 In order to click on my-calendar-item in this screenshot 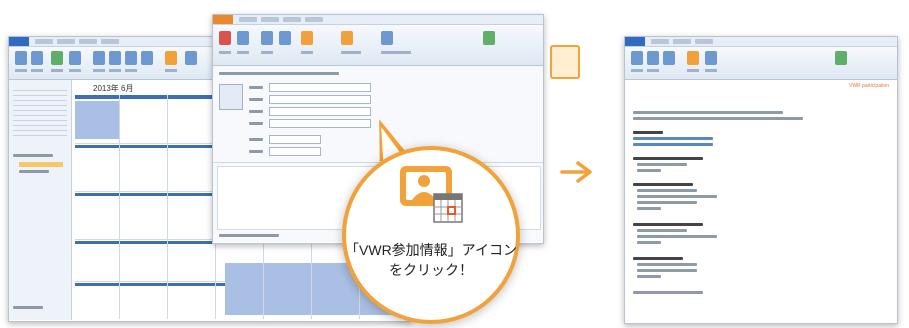, I will do `click(41, 164)`.